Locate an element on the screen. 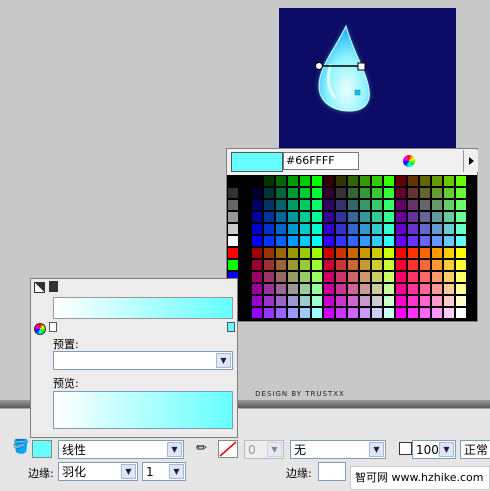 This screenshot has height=491, width=490. gradient-stop-start is located at coordinates (53, 327).